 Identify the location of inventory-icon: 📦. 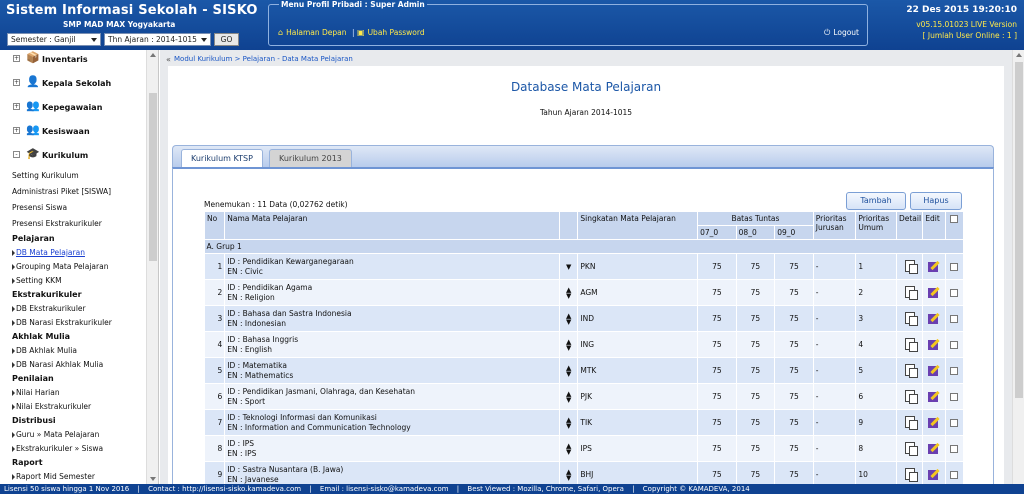
(33, 57).